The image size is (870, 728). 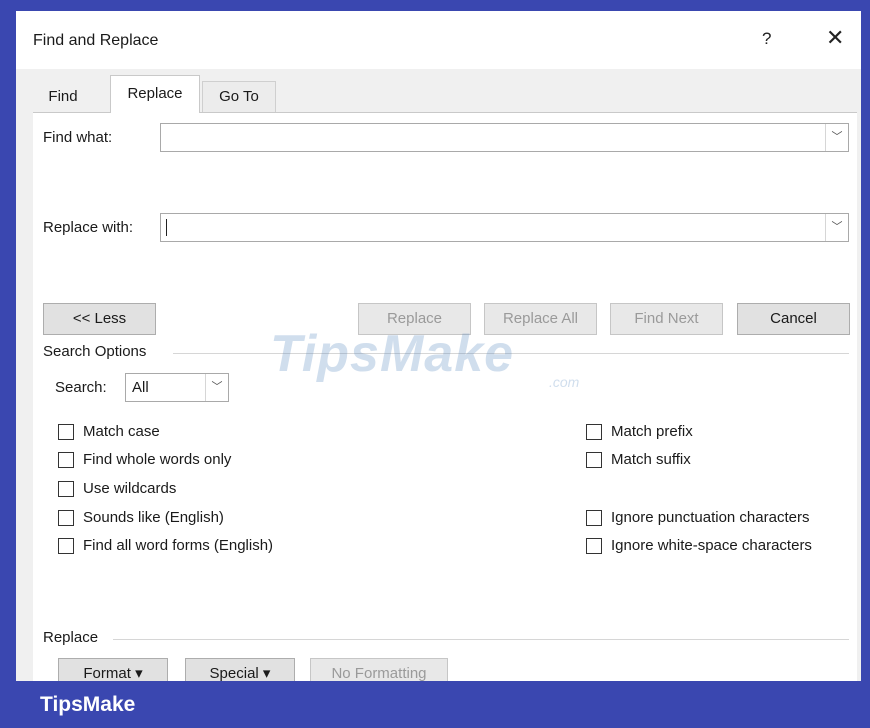 I want to click on checkbox-label: Ignore punctuation characters, so click(x=710, y=517).